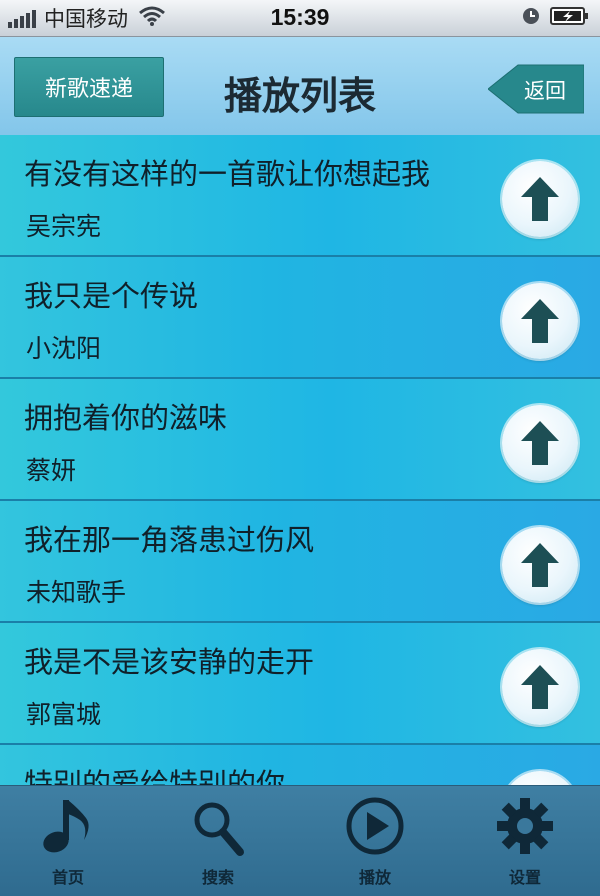  Describe the element at coordinates (66, 826) in the screenshot. I see `music-note-icon` at that location.